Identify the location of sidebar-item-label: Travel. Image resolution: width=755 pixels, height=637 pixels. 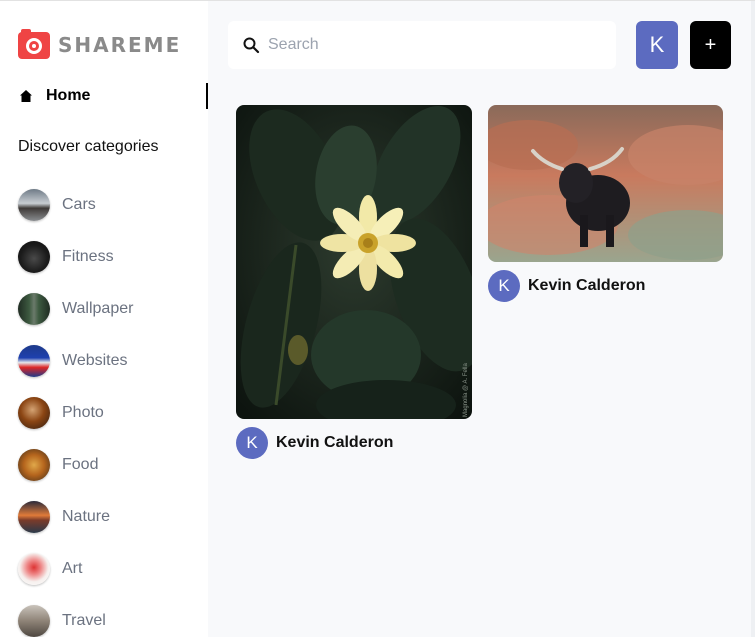
(84, 620).